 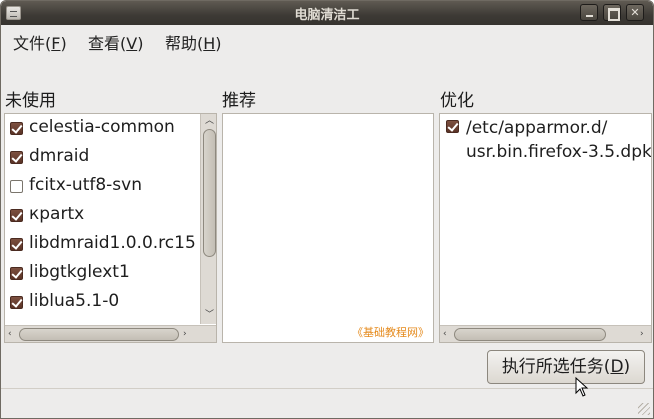 I want to click on menu-bar: 文件(F) 查看(V) 帮助(H), so click(x=327, y=39).